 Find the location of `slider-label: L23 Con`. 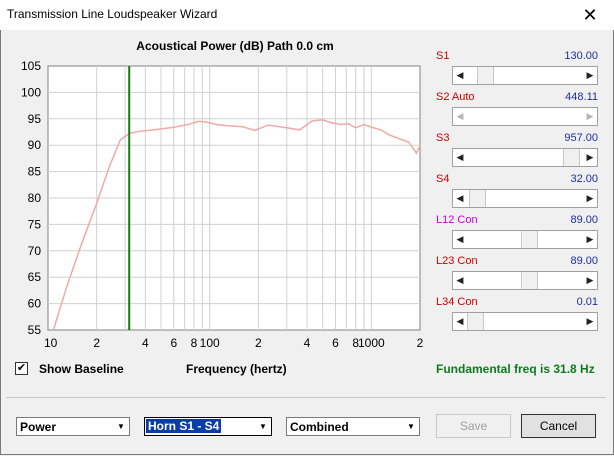

slider-label: L23 Con is located at coordinates (457, 261).